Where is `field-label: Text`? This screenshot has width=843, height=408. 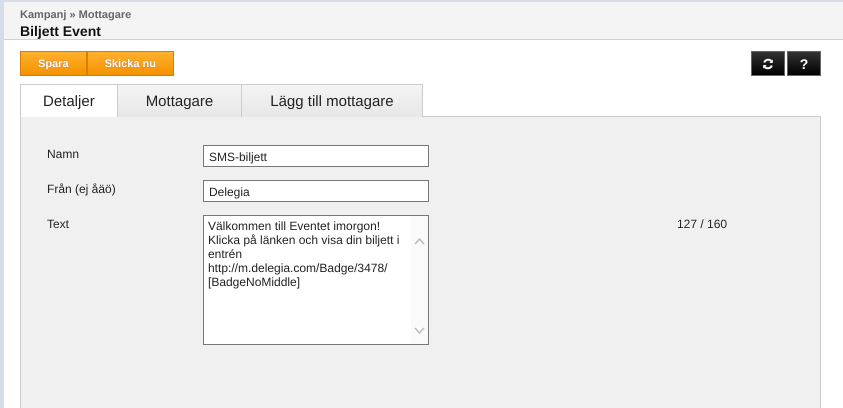 field-label: Text is located at coordinates (58, 224).